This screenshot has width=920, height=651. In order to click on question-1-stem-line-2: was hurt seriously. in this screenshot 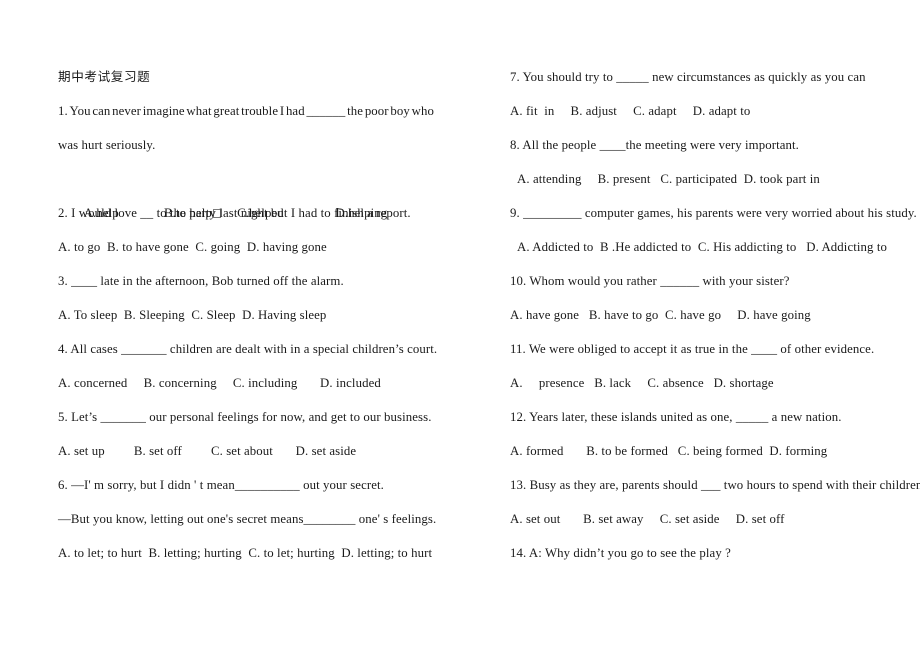, I will do `click(107, 145)`.